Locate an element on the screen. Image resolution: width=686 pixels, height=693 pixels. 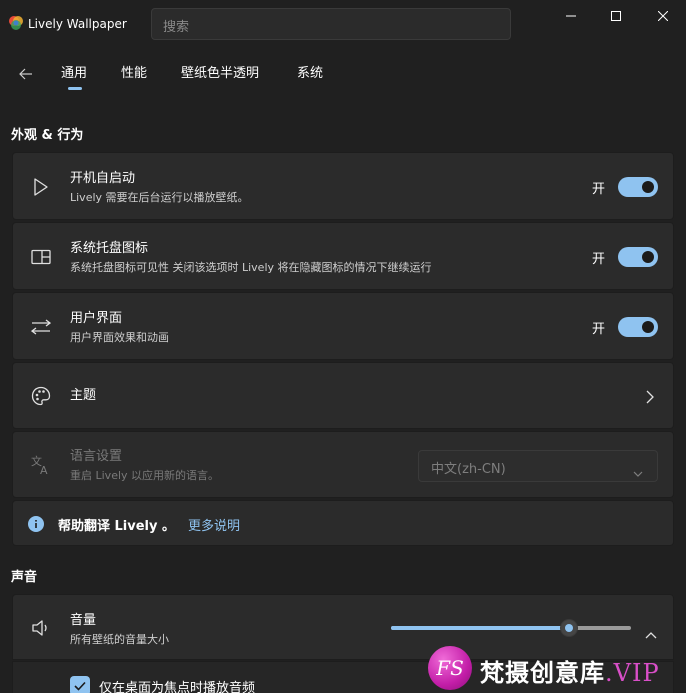
back-arrow-icon is located at coordinates (25, 74).